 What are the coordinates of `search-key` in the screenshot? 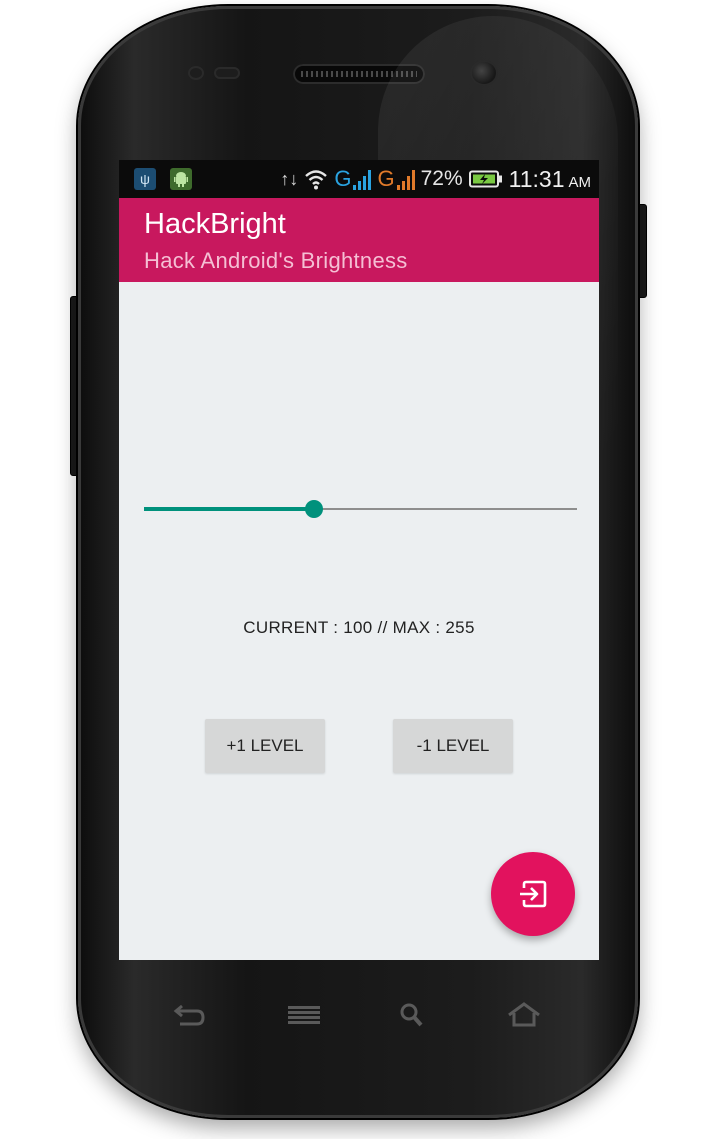 It's located at (412, 1015).